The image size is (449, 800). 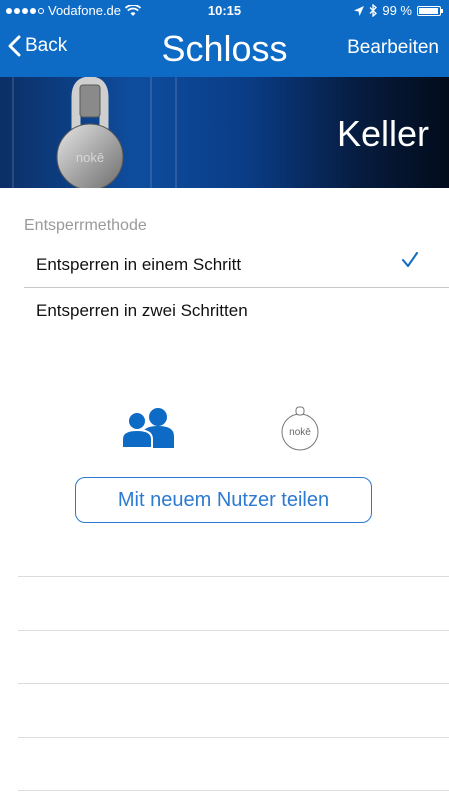 What do you see at coordinates (373, 10) in the screenshot?
I see `bluetooth-icon` at bounding box center [373, 10].